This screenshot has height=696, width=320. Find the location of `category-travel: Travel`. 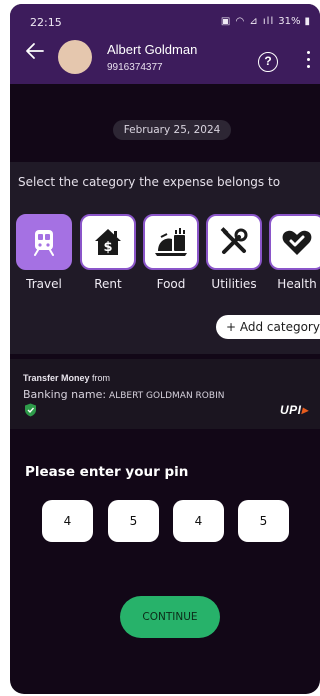

category-travel: Travel is located at coordinates (45, 252).